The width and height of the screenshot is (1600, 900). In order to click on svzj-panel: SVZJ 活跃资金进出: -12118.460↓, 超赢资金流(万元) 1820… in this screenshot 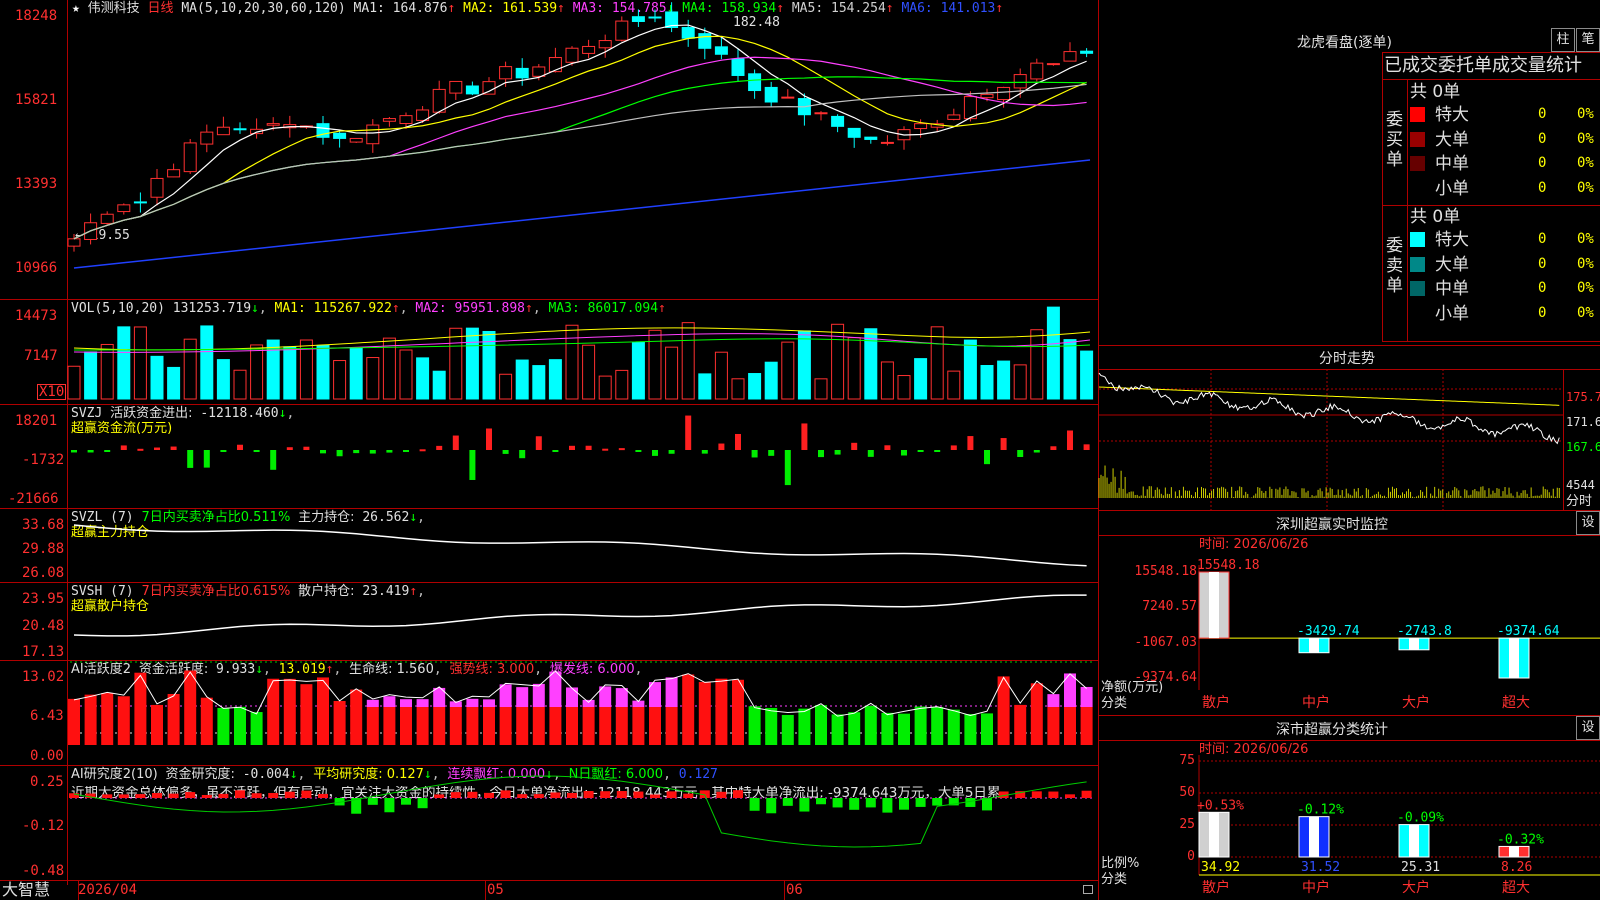, I will do `click(549, 456)`.